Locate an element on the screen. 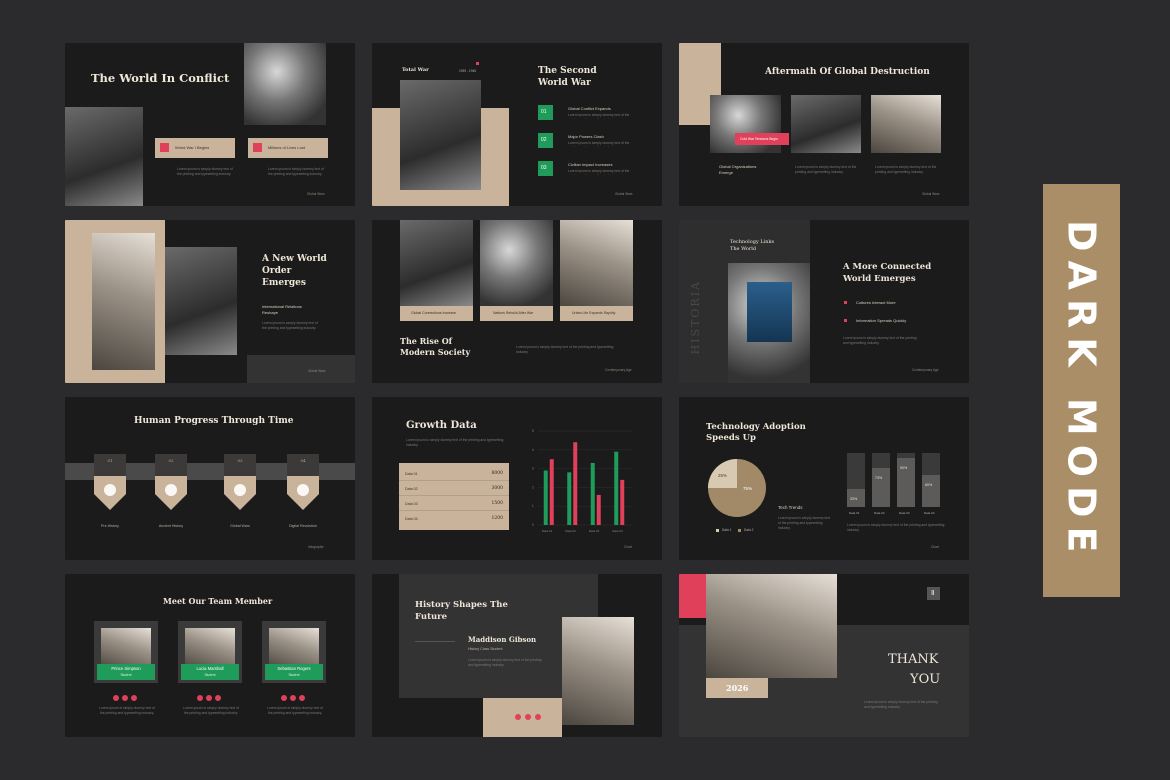  column-fill is located at coordinates (931, 490).